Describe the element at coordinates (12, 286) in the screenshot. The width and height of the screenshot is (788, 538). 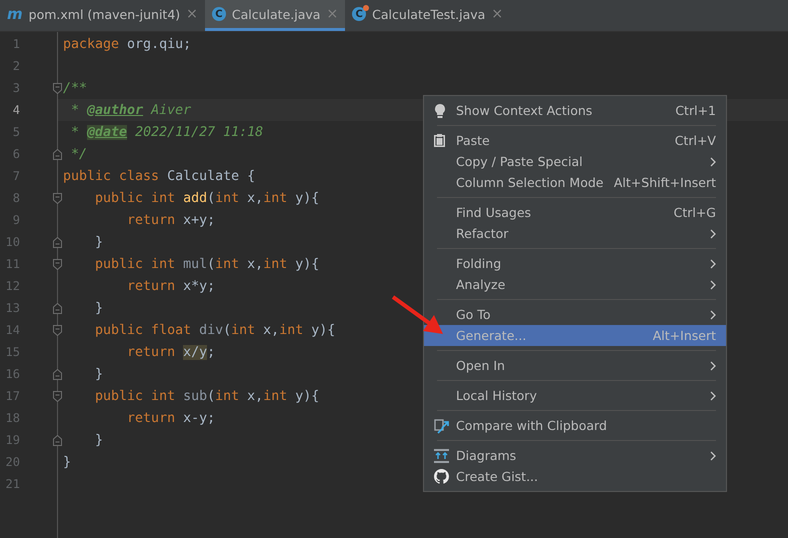
I see `line-number: 12` at that location.